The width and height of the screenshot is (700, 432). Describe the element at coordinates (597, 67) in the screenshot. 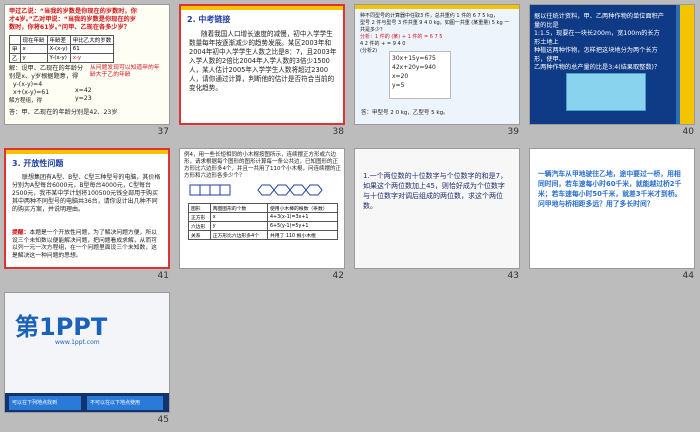

I see `s40-line-4: 乙两种作物的总产量的比是3:4(结果取整数)？` at that location.